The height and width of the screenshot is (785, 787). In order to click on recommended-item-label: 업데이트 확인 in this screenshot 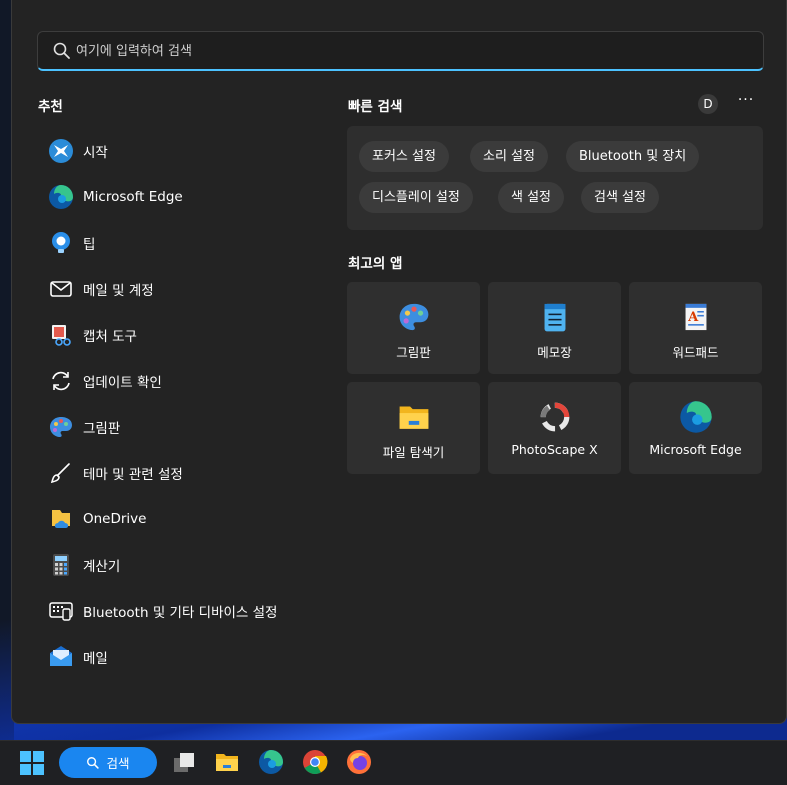, I will do `click(122, 383)`.